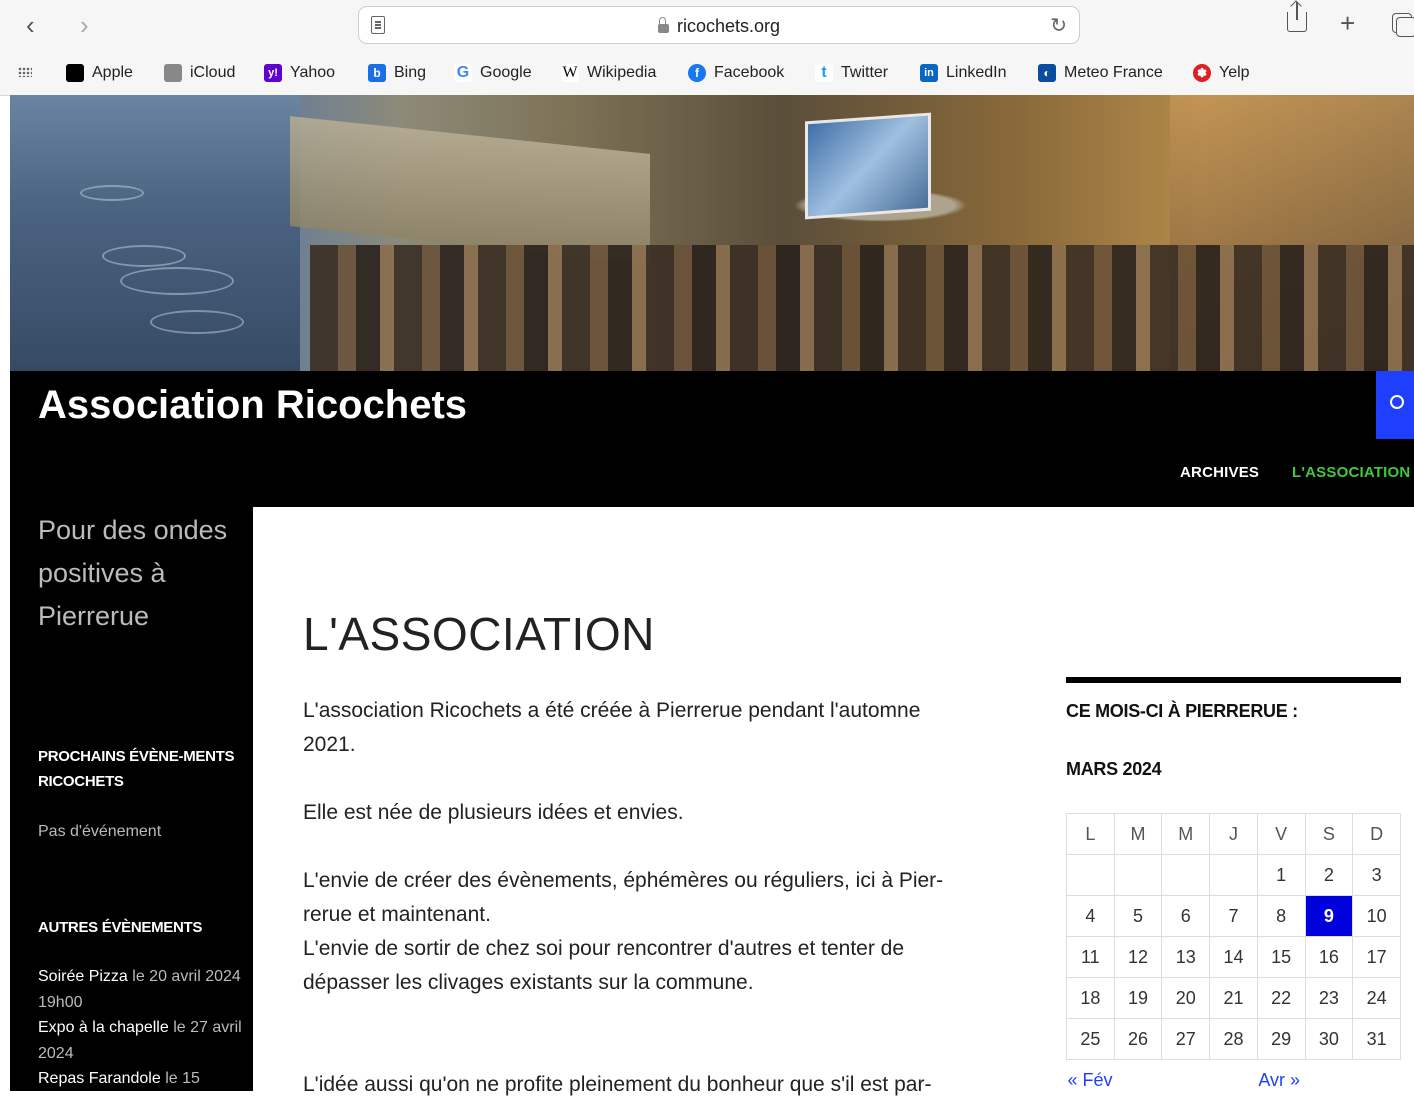  I want to click on site-tagline: Pour des ondes positives à Pierrerue, so click(133, 573).